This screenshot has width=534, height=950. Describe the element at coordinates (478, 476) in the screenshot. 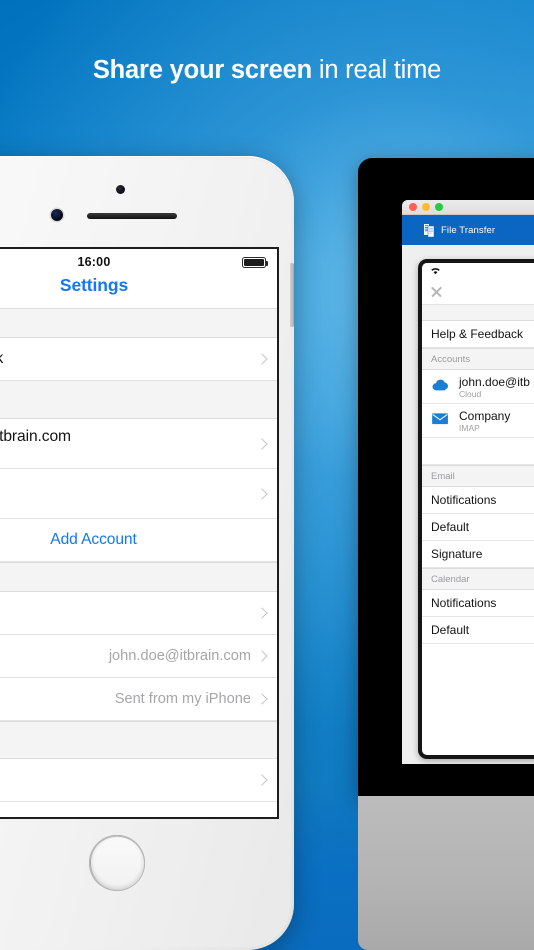

I see `mirror-section-header-email: Email` at that location.